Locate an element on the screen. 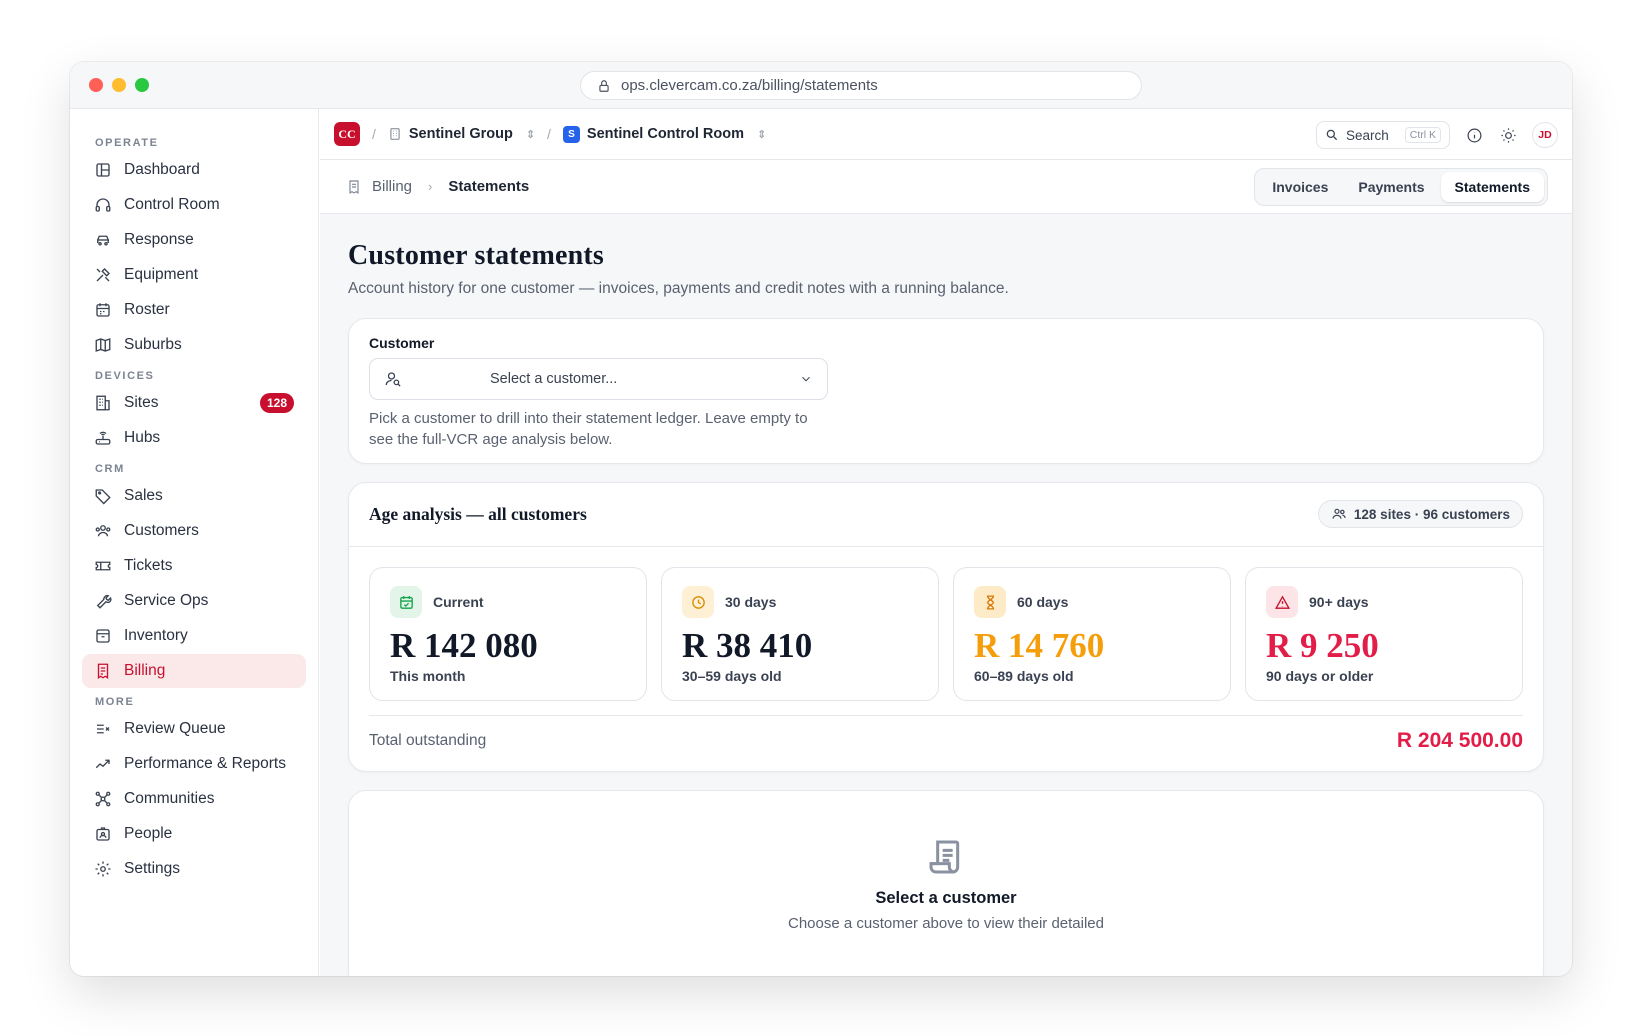  sidebar-item-label: Communities is located at coordinates (169, 798).